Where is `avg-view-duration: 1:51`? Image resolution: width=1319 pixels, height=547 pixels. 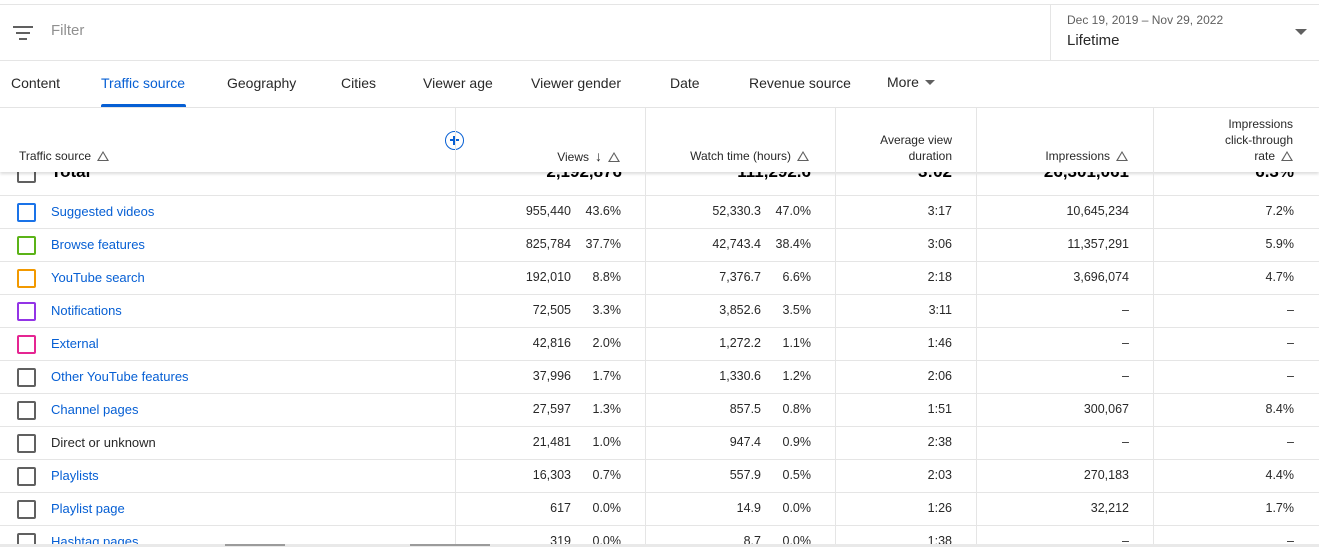 avg-view-duration: 1:51 is located at coordinates (939, 409).